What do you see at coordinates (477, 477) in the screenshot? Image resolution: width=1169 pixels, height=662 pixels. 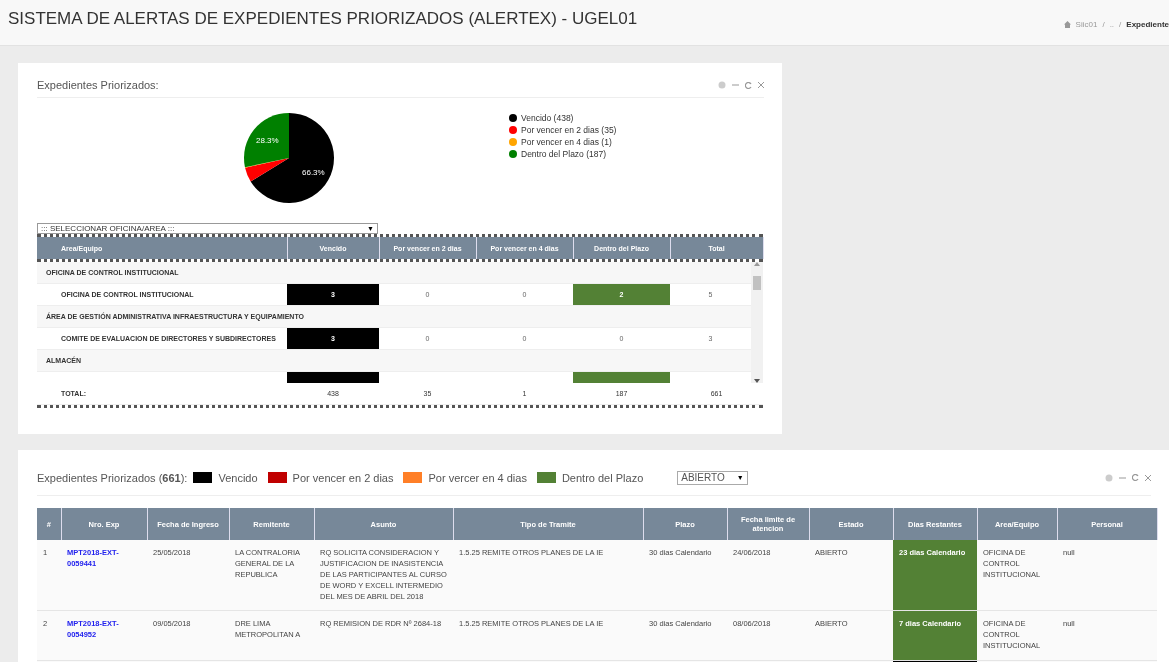 I see `legend-label: Por vercer en 4 dias` at bounding box center [477, 477].